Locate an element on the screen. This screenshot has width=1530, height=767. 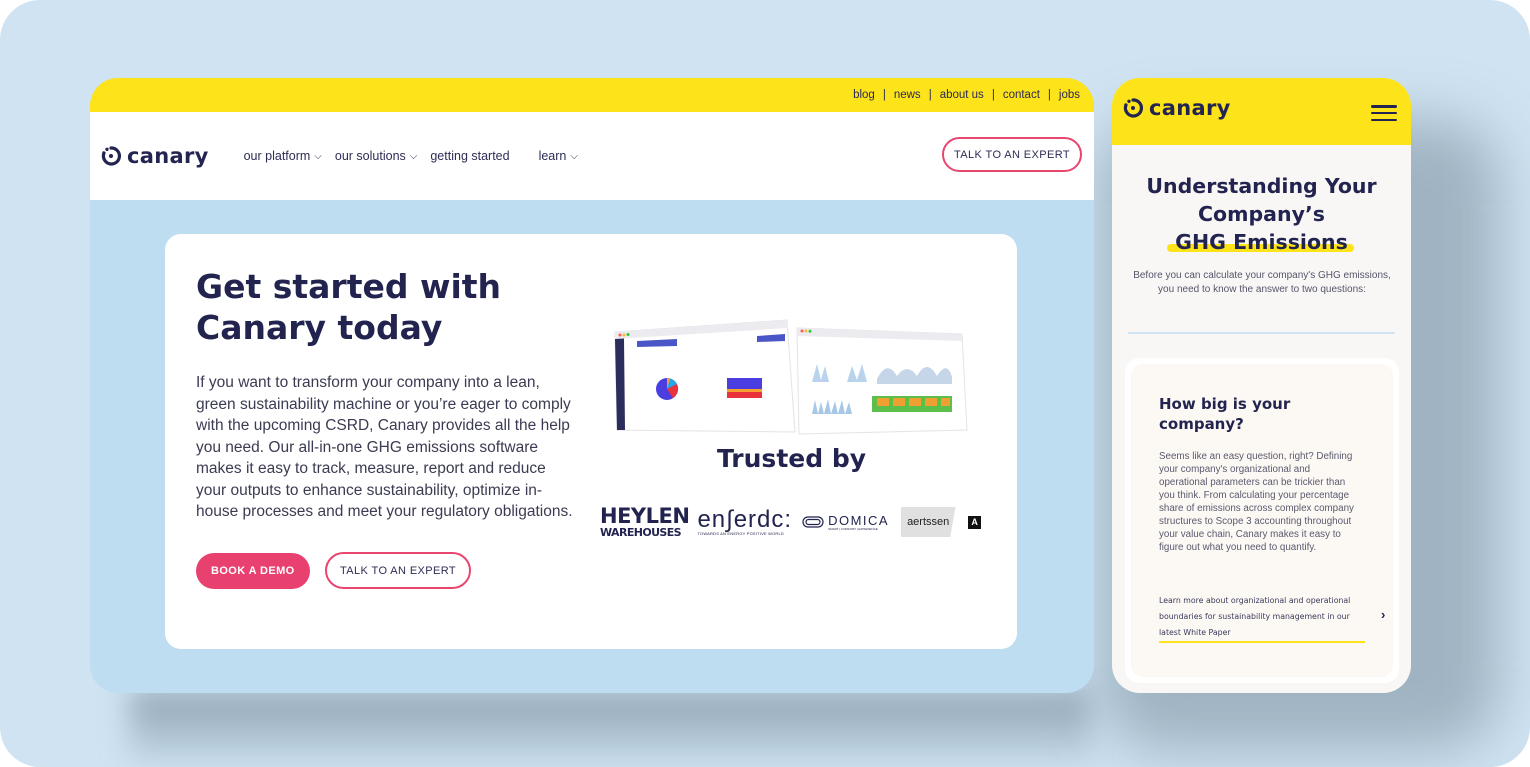
logo-text: DOMICA is located at coordinates (859, 520).